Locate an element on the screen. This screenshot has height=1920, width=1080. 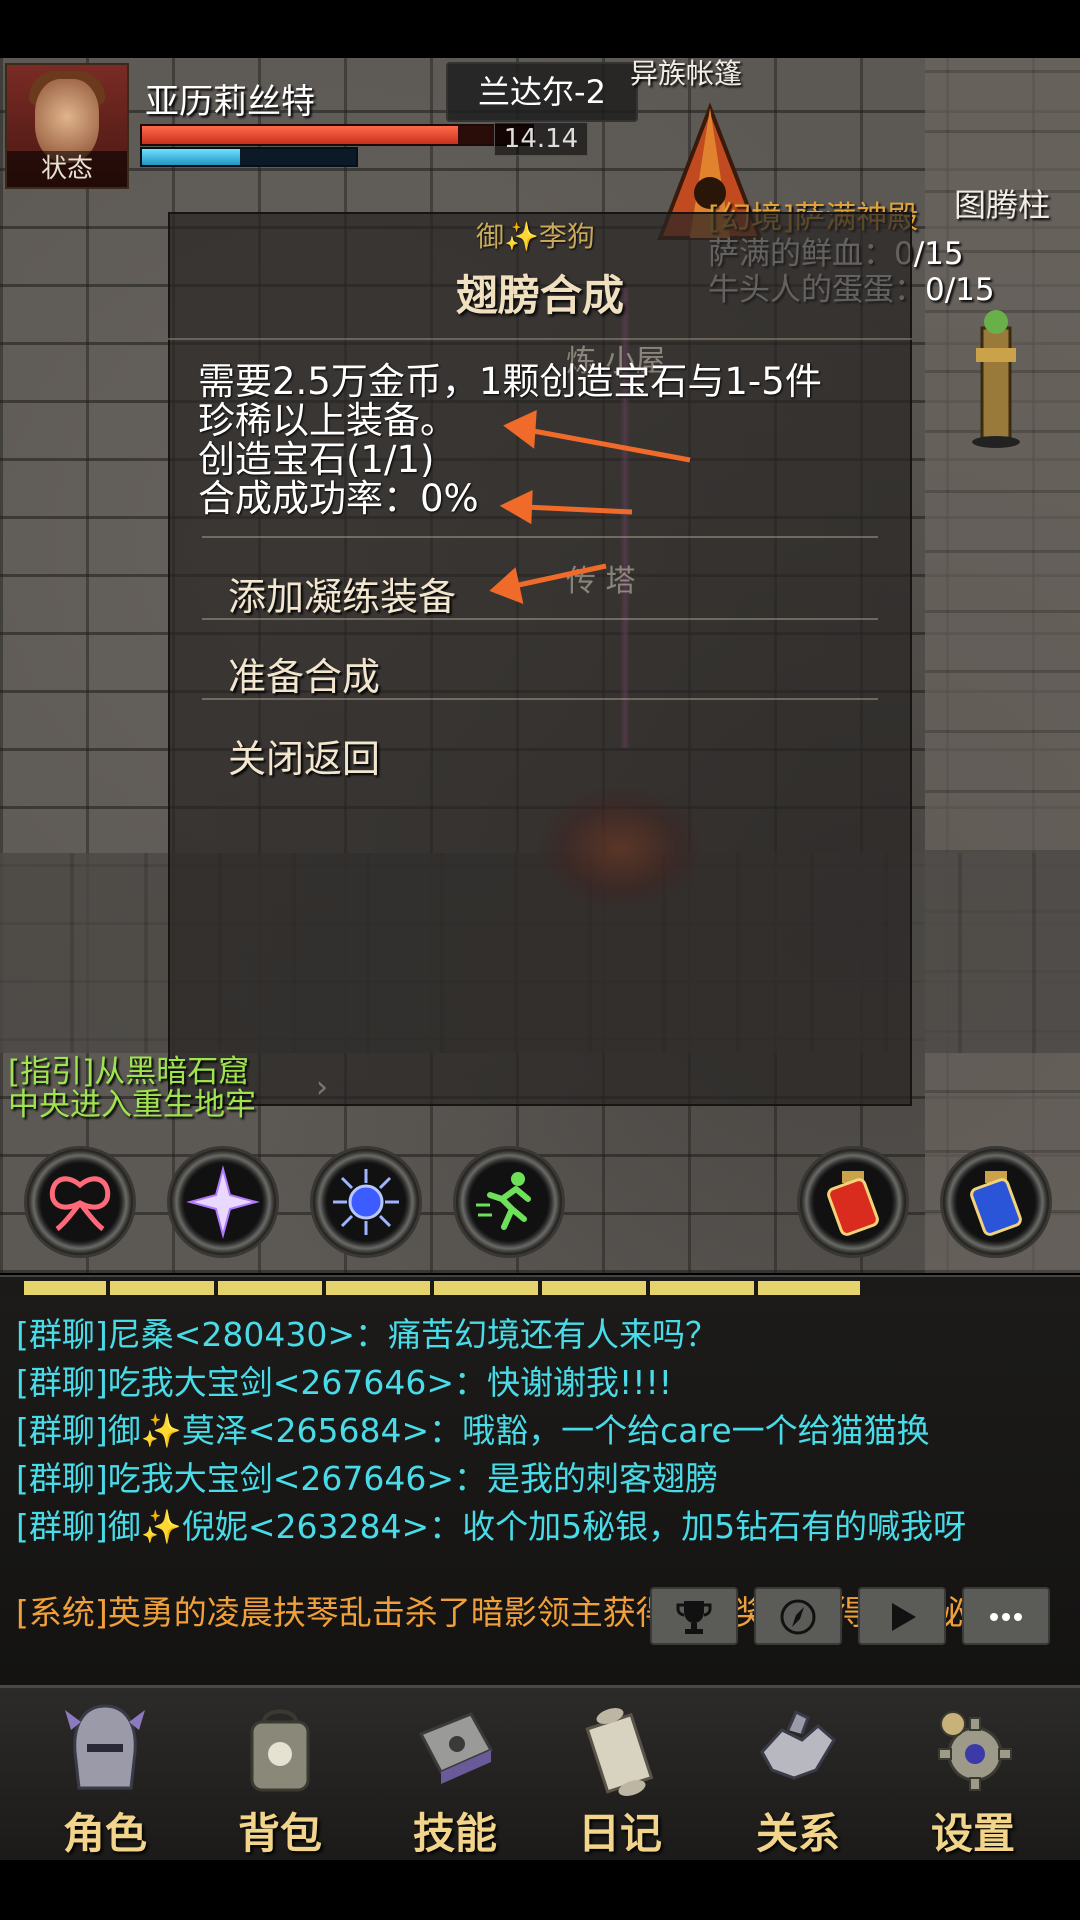
chat-message: [群聊]吃我大宝剑<267646>：快谢谢我!!!! is located at coordinates (344, 1382).